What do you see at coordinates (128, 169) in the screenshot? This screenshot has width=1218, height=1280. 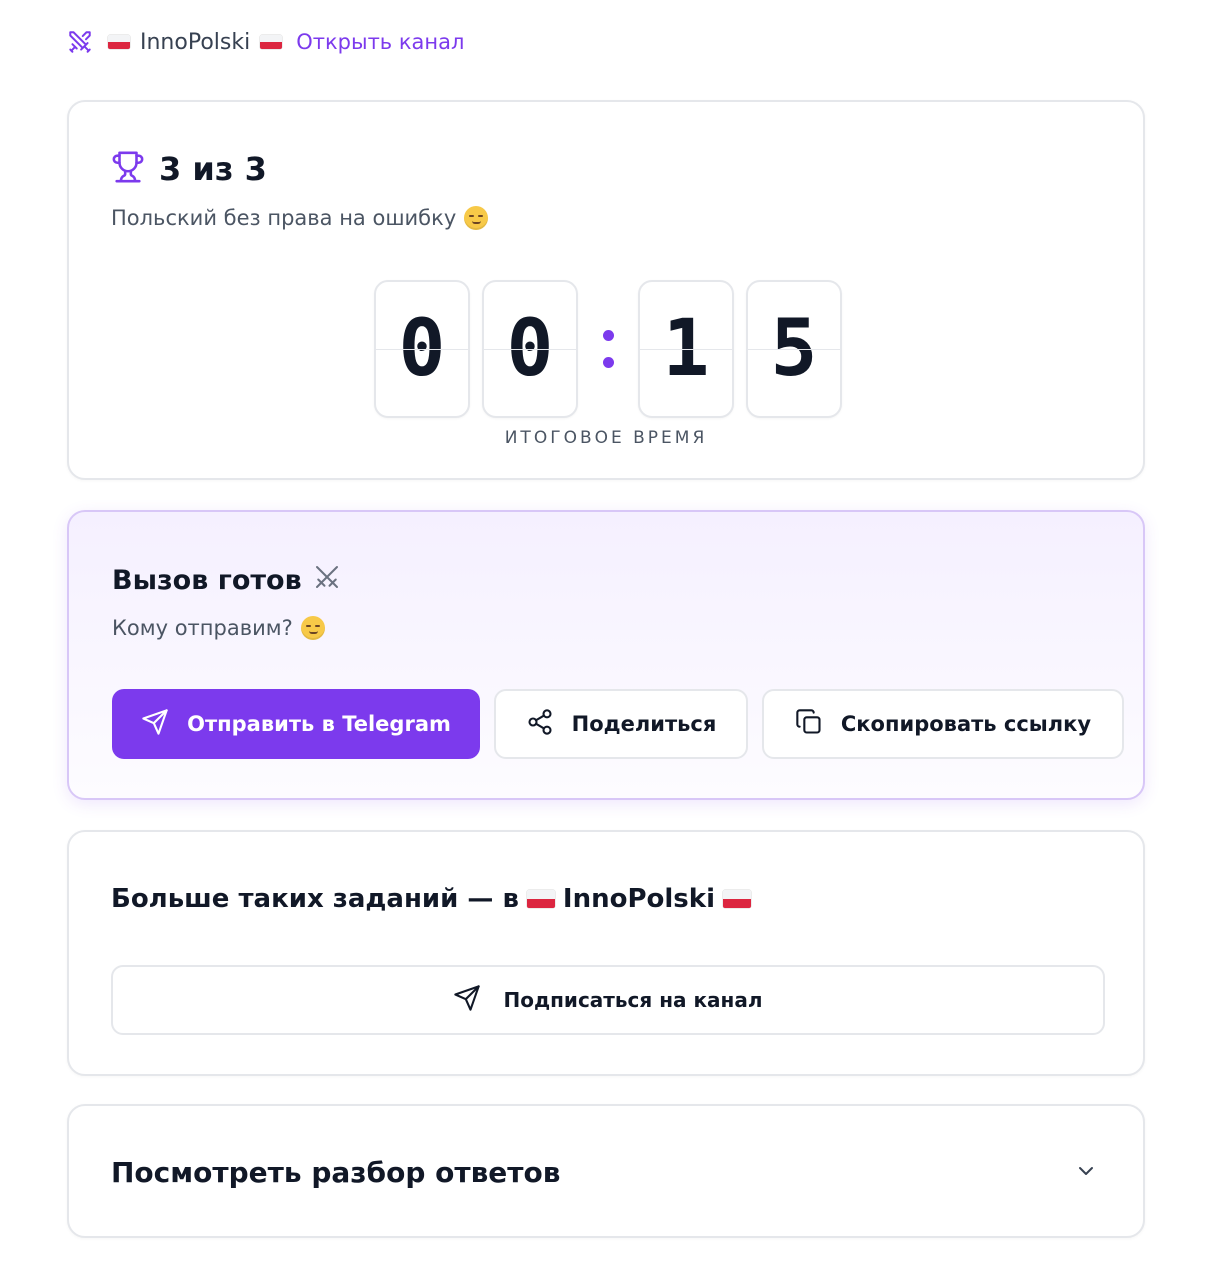 I see `trophy-icon` at bounding box center [128, 169].